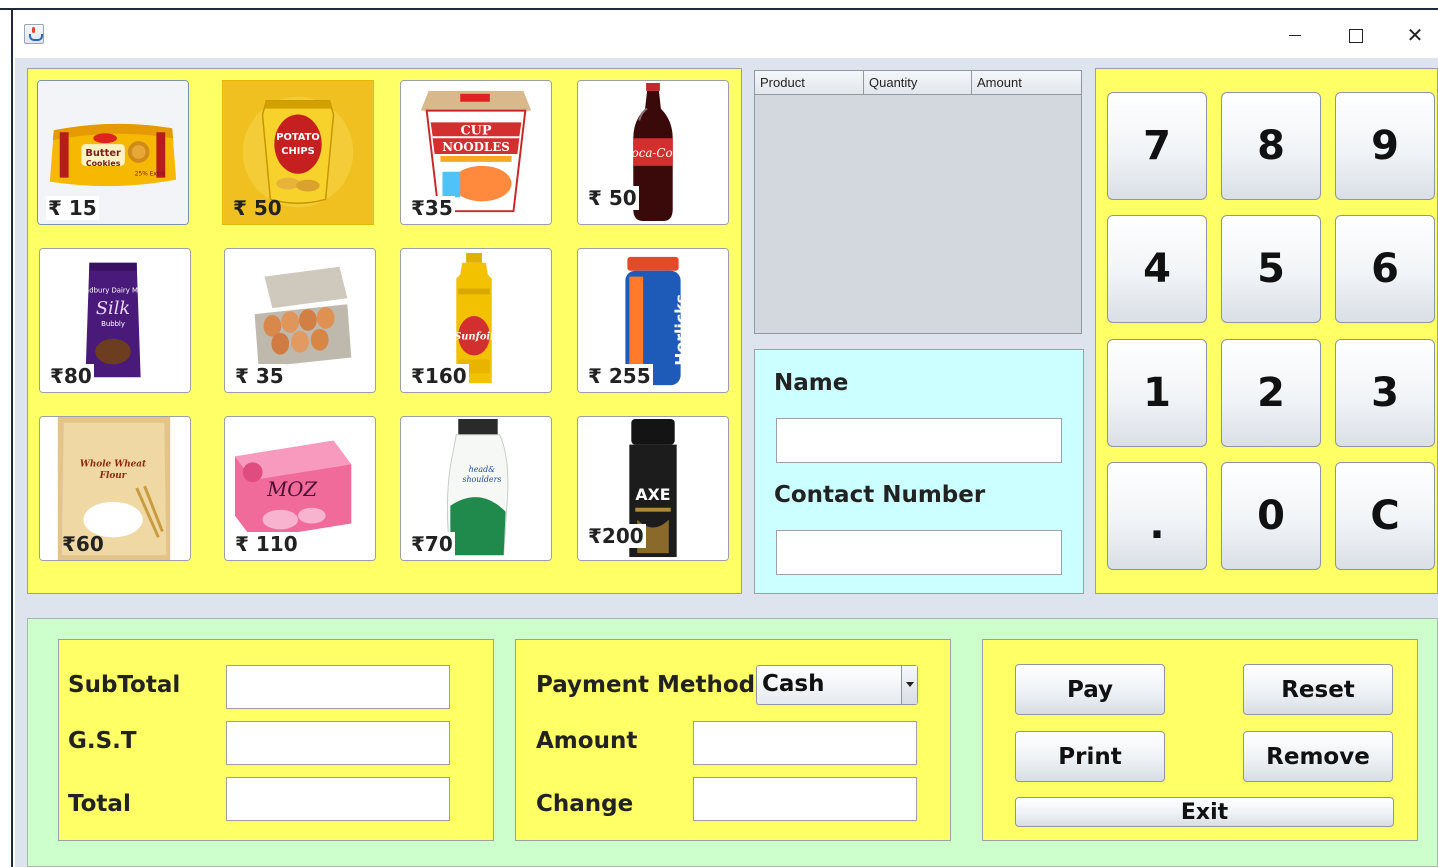 The image size is (1438, 867). I want to click on svg-text: shoulders, so click(481, 479).